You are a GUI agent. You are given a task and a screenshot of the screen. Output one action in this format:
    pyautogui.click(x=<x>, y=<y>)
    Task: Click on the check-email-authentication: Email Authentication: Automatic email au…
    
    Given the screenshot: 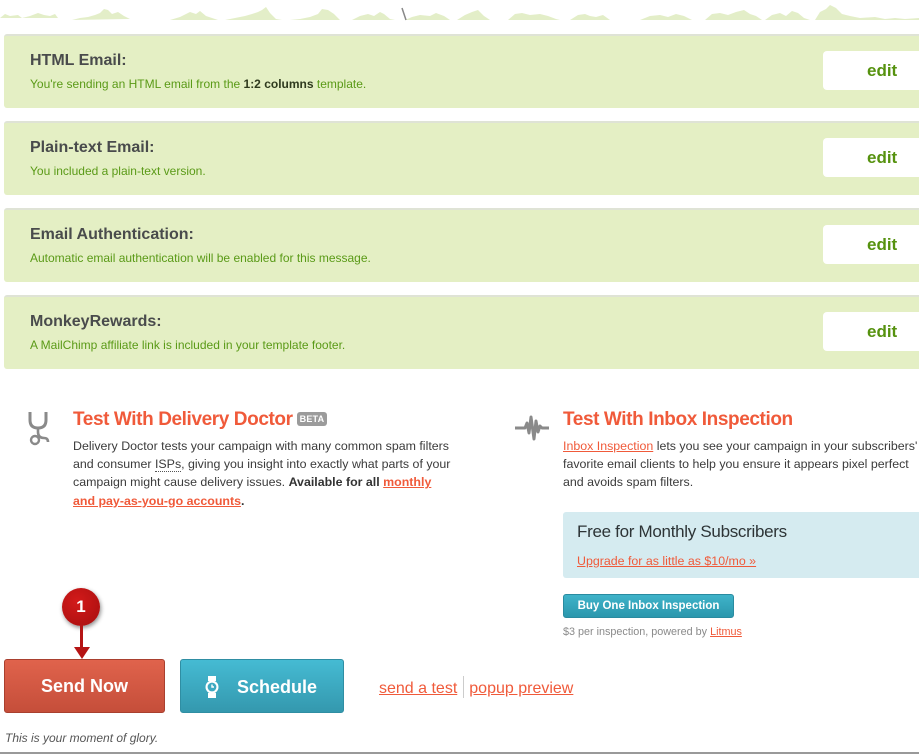 What is the action you would take?
    pyautogui.click(x=461, y=245)
    